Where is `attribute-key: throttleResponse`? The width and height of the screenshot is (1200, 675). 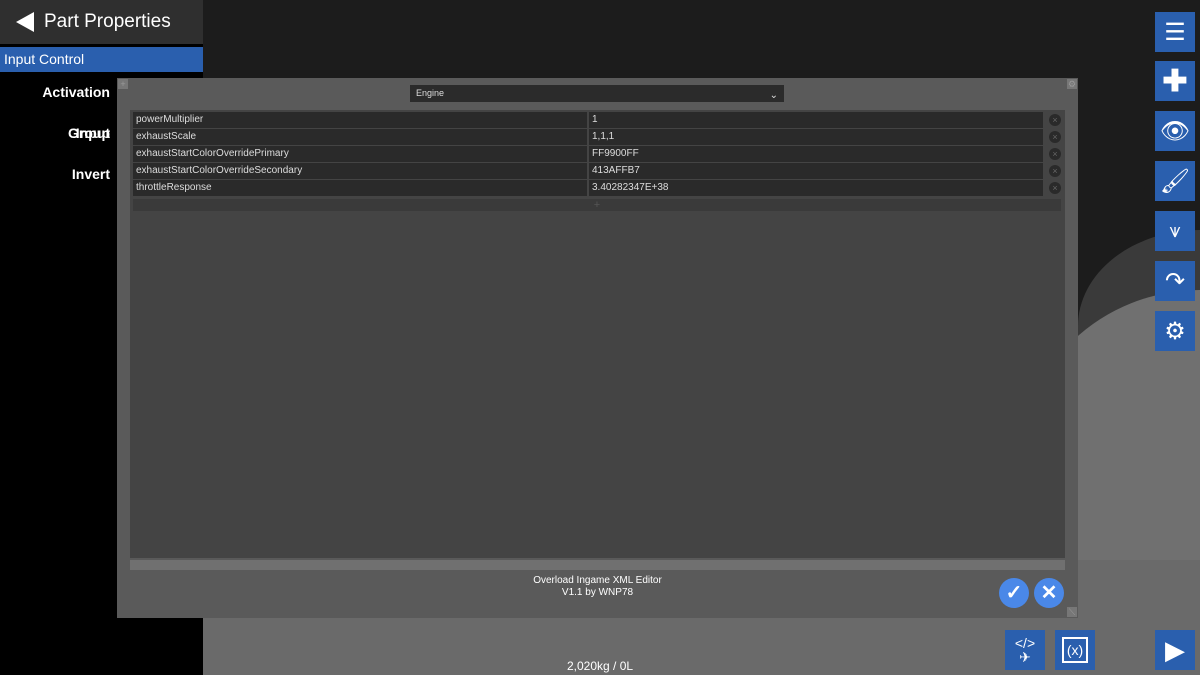 attribute-key: throttleResponse is located at coordinates (360, 188).